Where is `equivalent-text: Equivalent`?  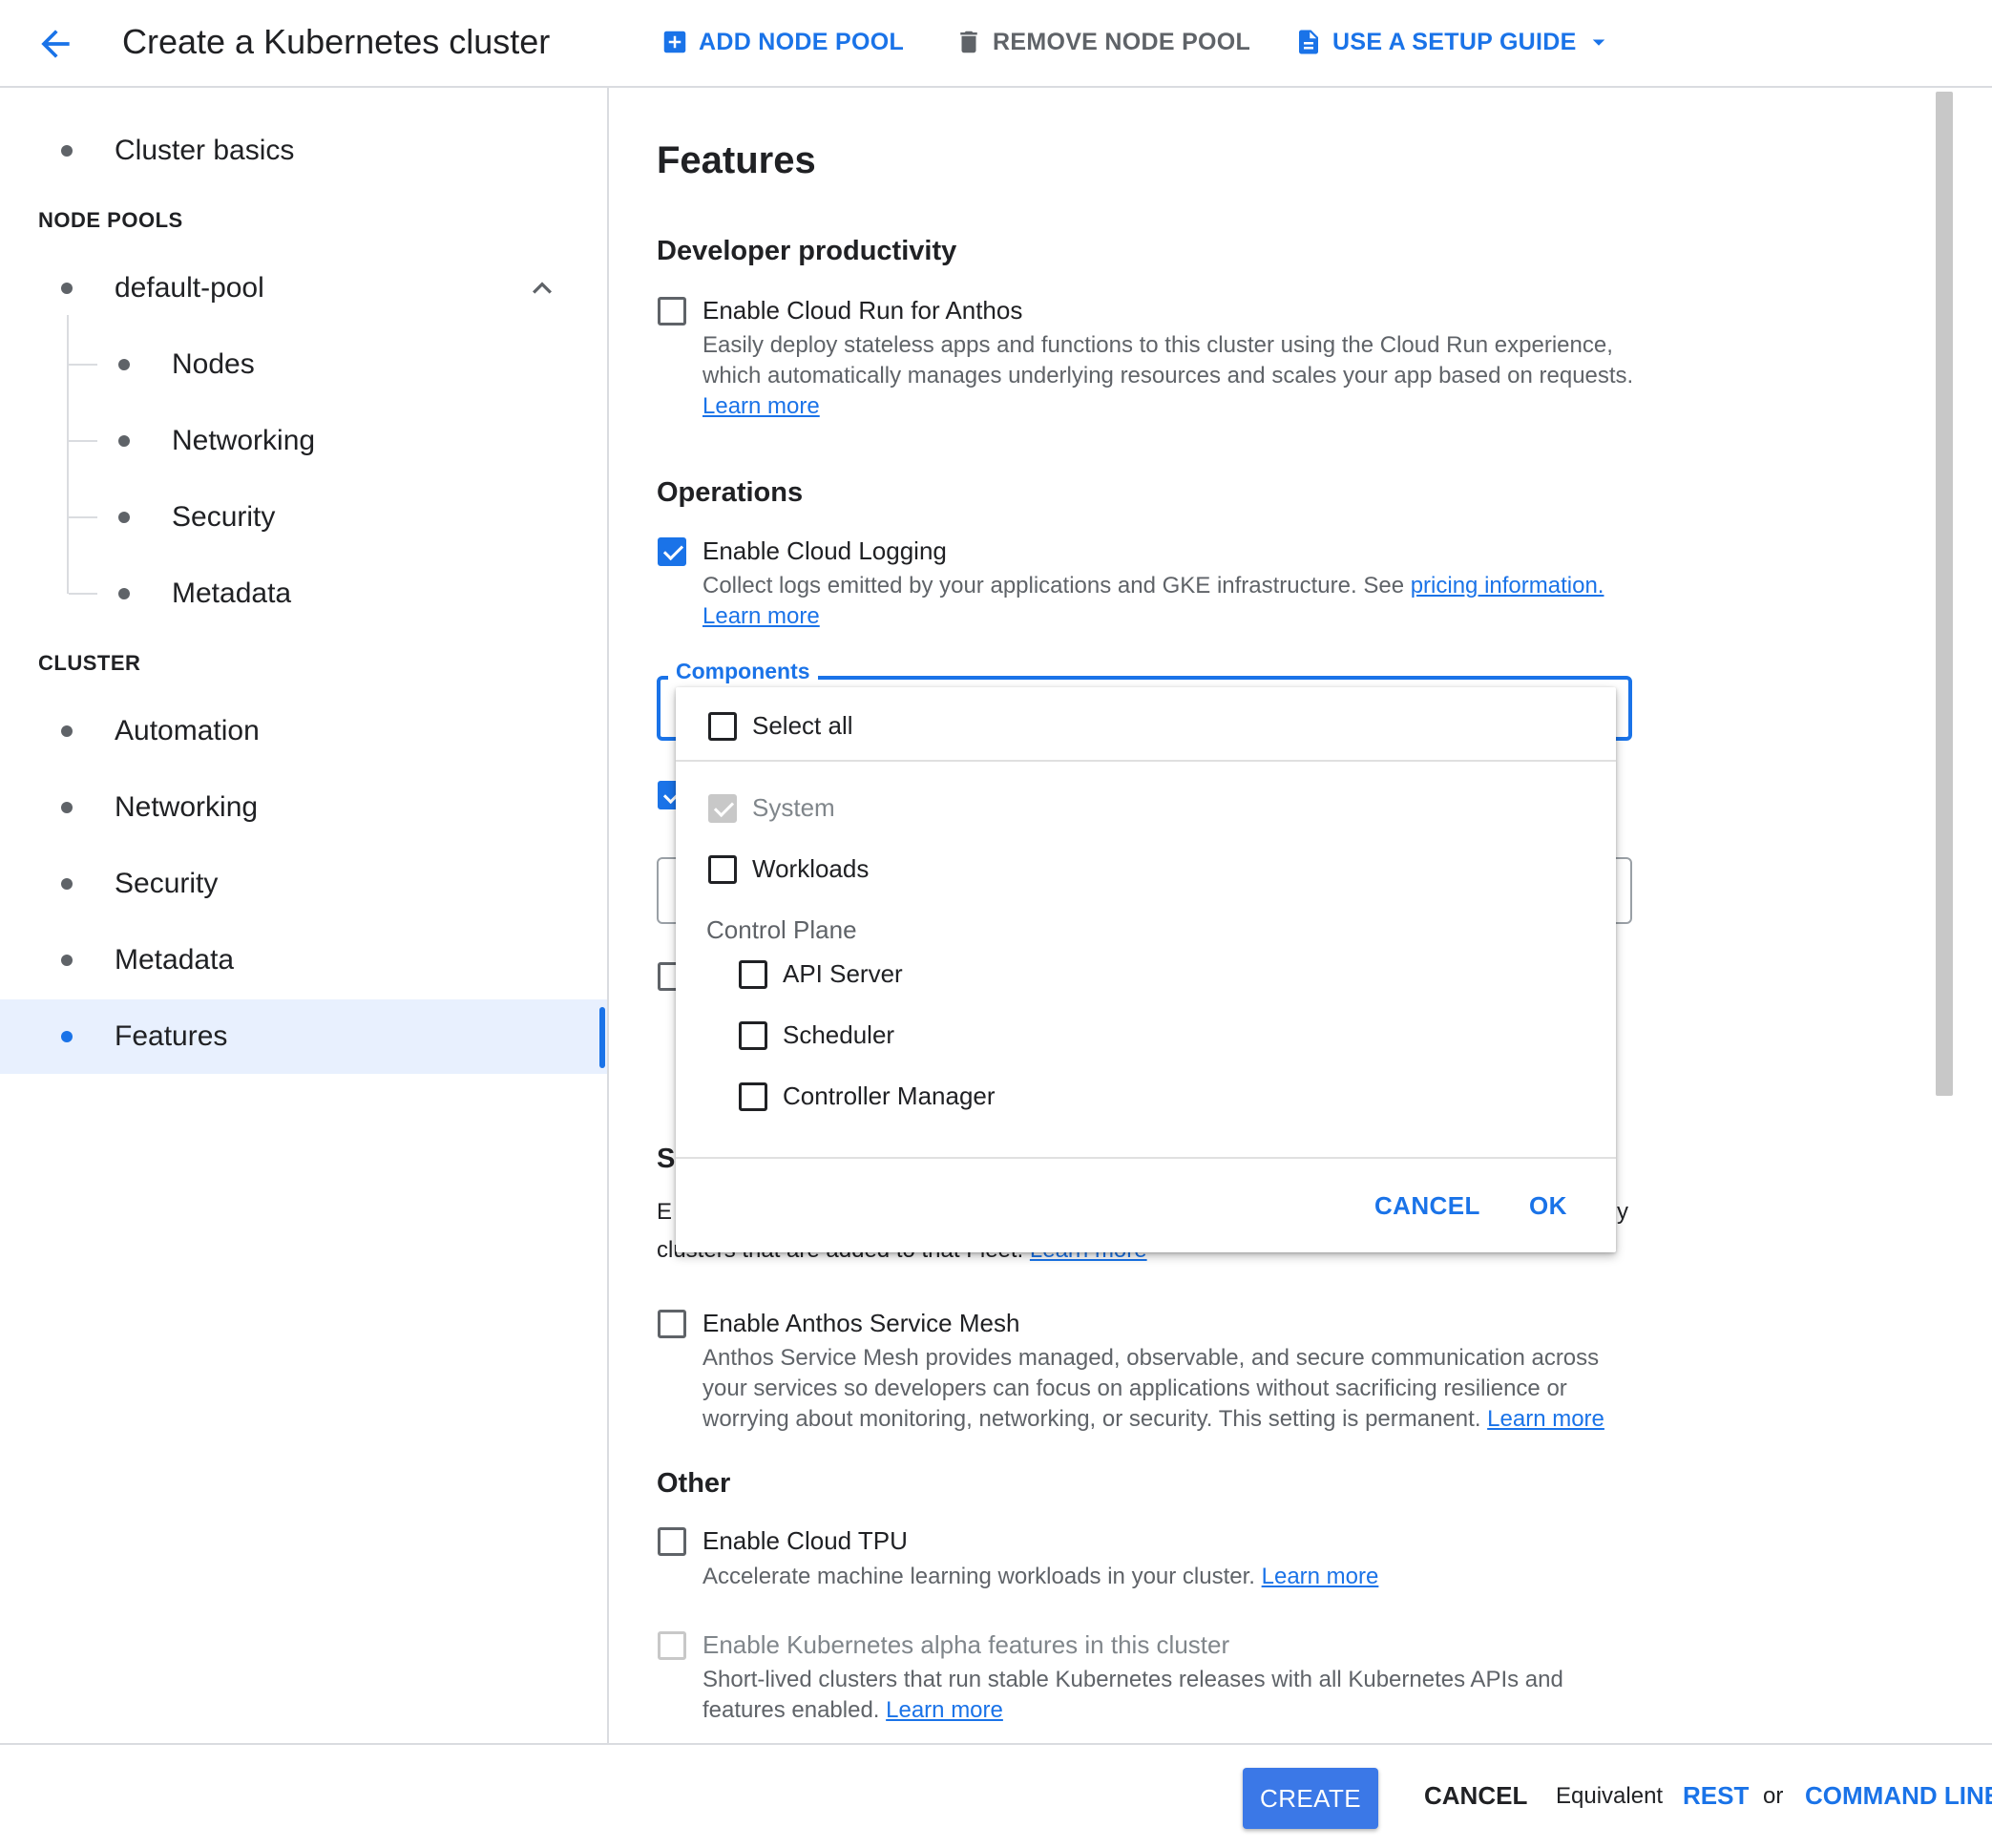 equivalent-text: Equivalent is located at coordinates (1610, 1796).